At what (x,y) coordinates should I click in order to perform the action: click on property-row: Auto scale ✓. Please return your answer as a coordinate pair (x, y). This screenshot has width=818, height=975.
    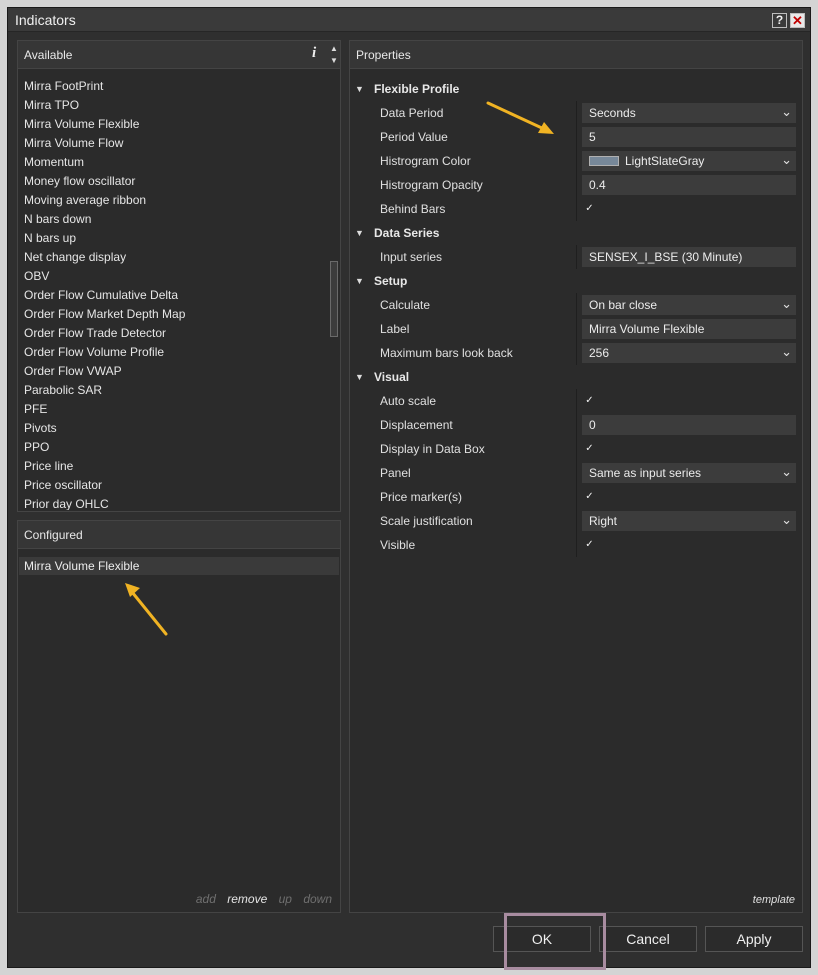
    Looking at the image, I should click on (576, 401).